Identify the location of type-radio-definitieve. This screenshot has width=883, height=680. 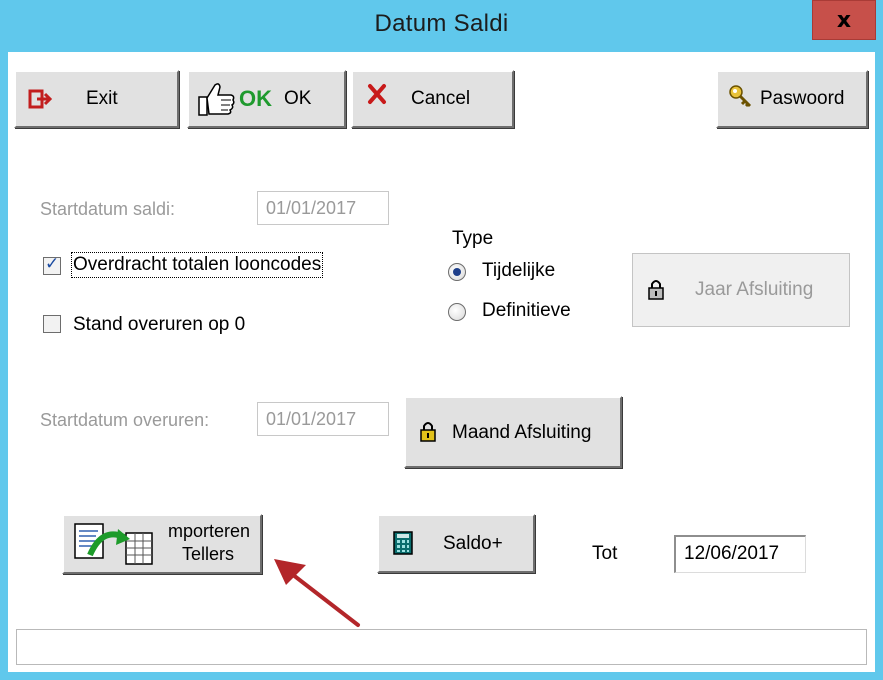
(457, 312).